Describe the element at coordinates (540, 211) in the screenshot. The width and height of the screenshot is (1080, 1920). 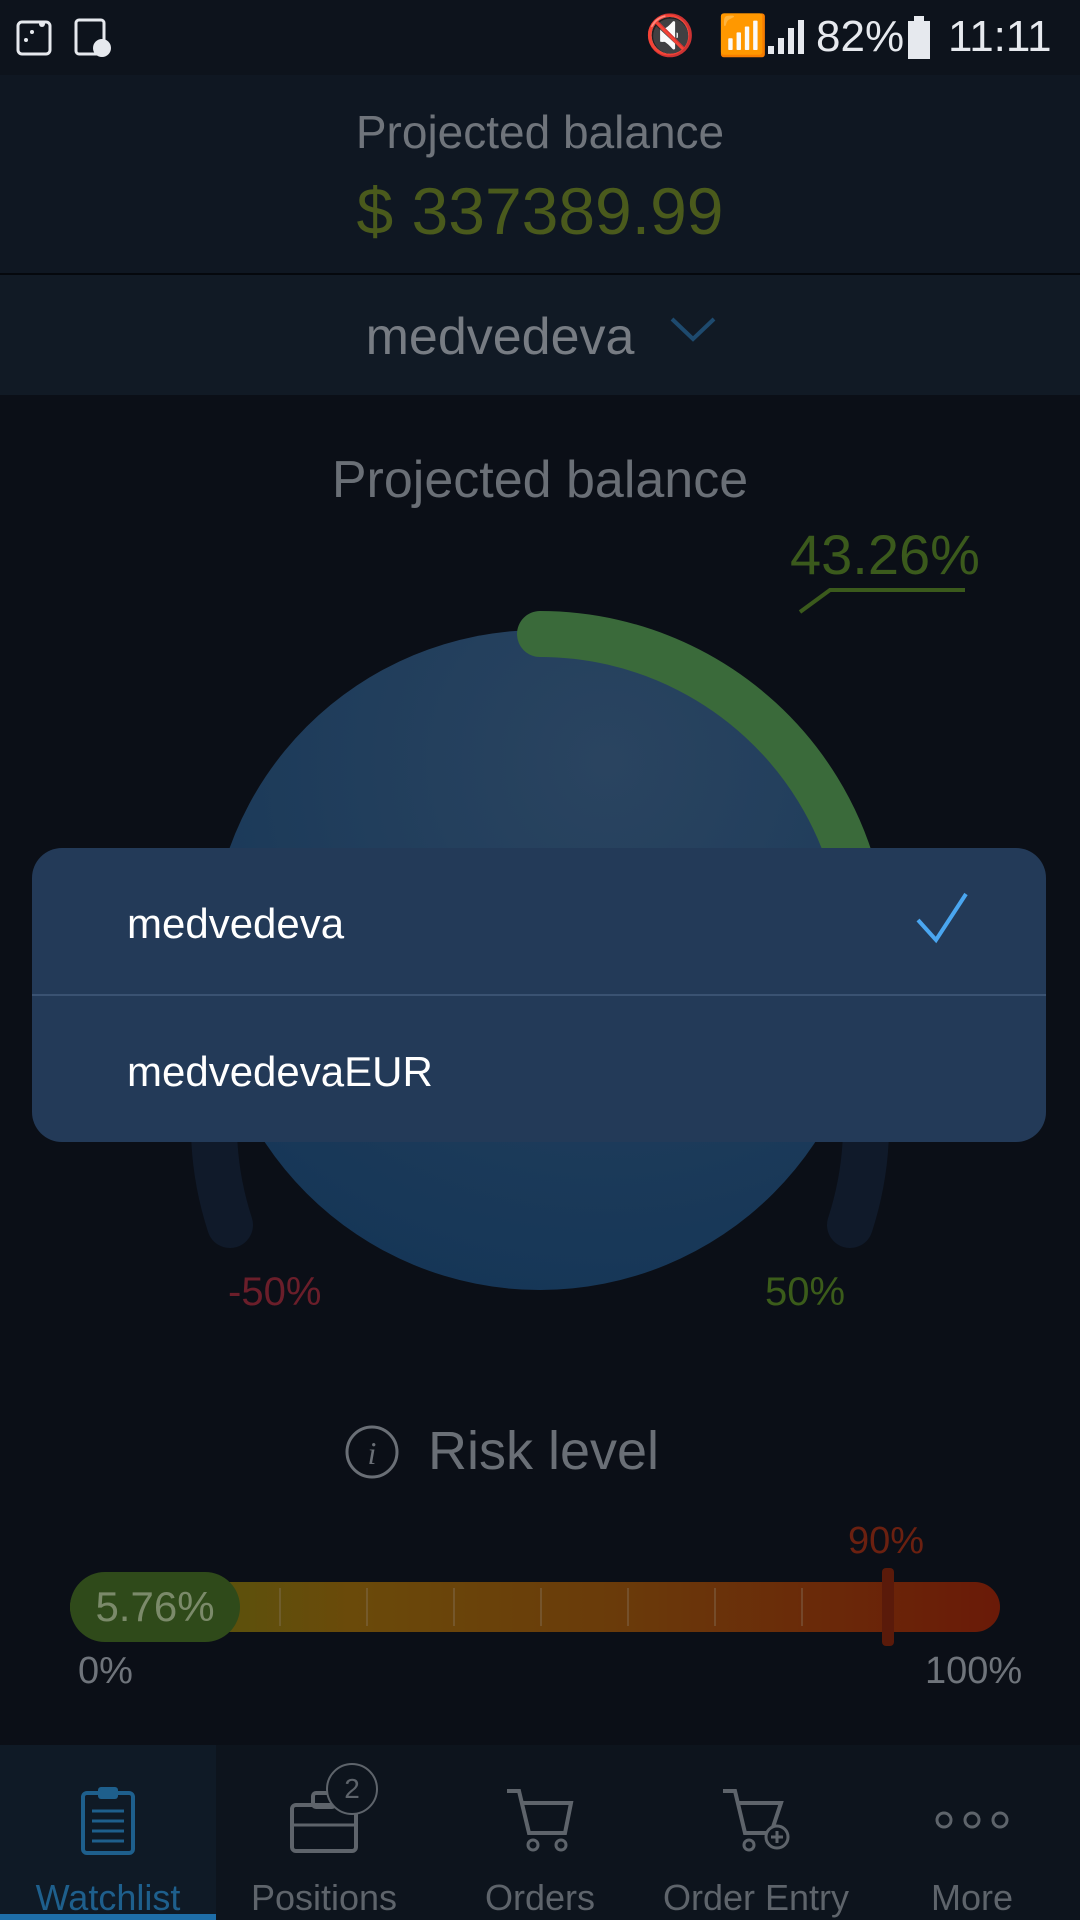
I see `projected-balance-amount: $ 337389.99` at that location.